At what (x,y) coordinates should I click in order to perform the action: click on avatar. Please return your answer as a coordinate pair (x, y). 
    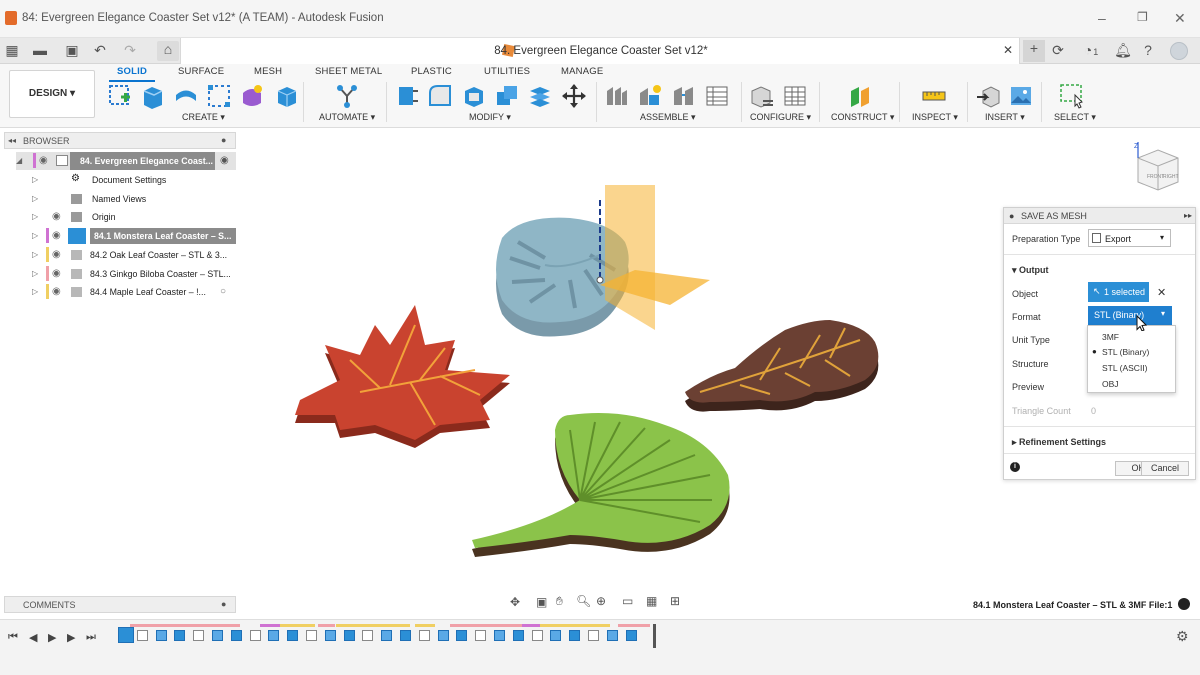
    Looking at the image, I should click on (1179, 51).